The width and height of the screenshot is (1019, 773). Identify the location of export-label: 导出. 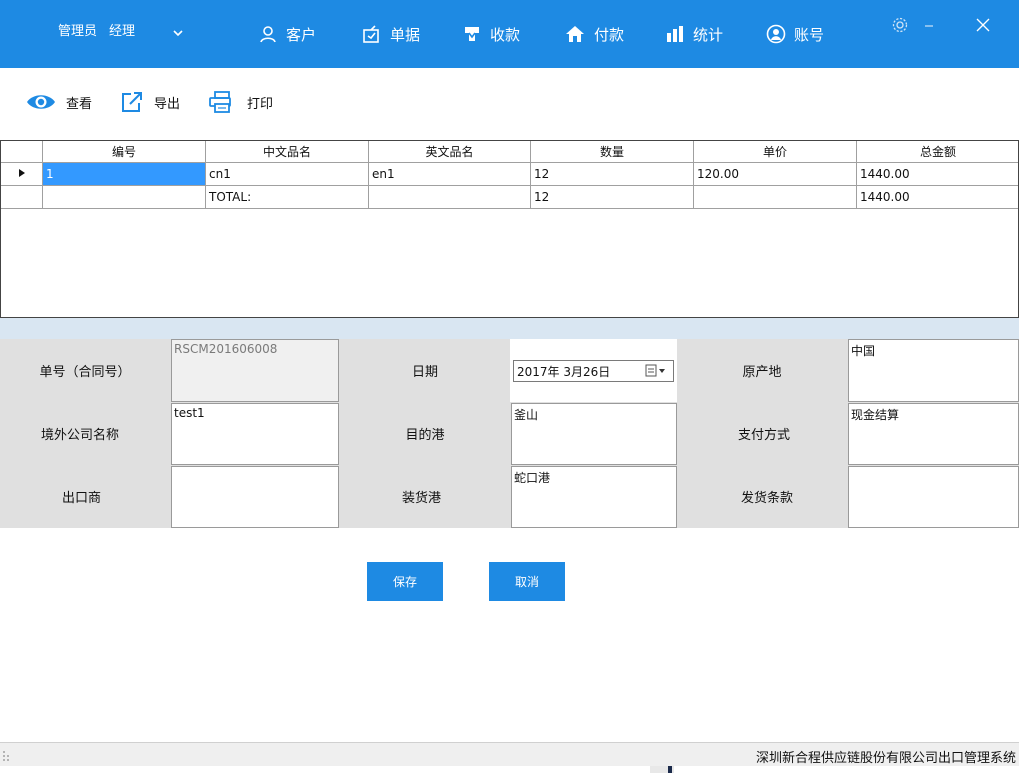
(167, 104).